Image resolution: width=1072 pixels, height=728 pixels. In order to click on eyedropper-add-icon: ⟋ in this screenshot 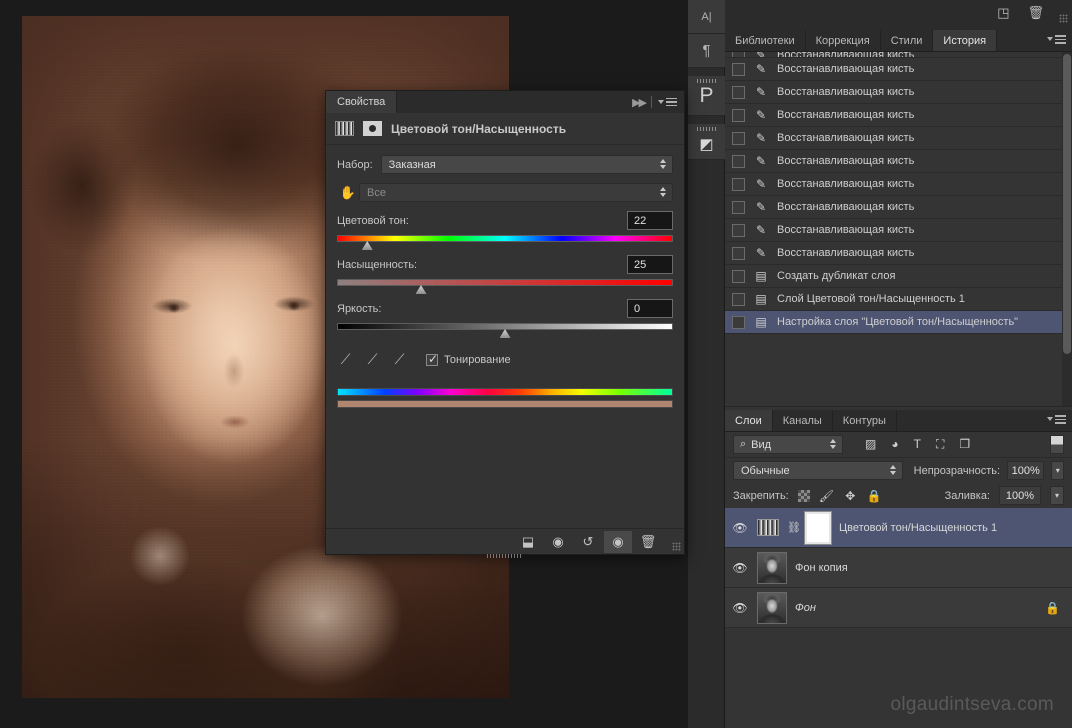, I will do `click(372, 359)`.